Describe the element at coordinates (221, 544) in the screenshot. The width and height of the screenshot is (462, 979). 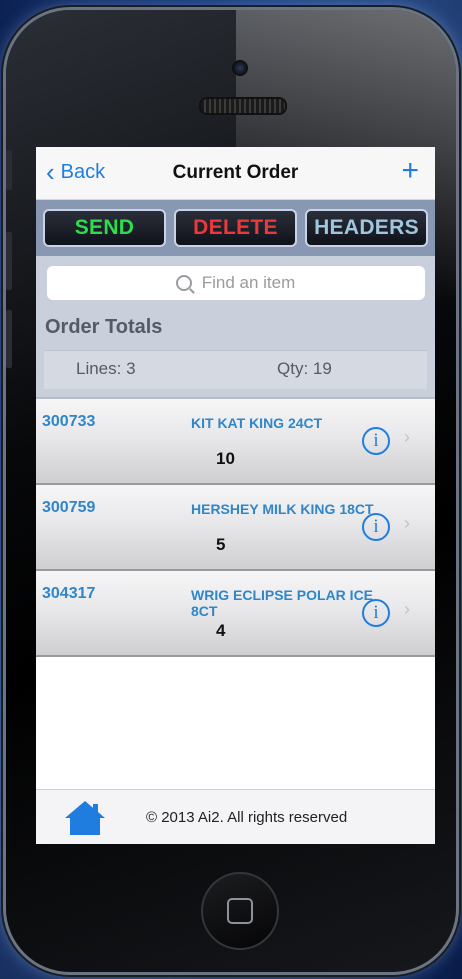
I see `item-qty: 5` at that location.